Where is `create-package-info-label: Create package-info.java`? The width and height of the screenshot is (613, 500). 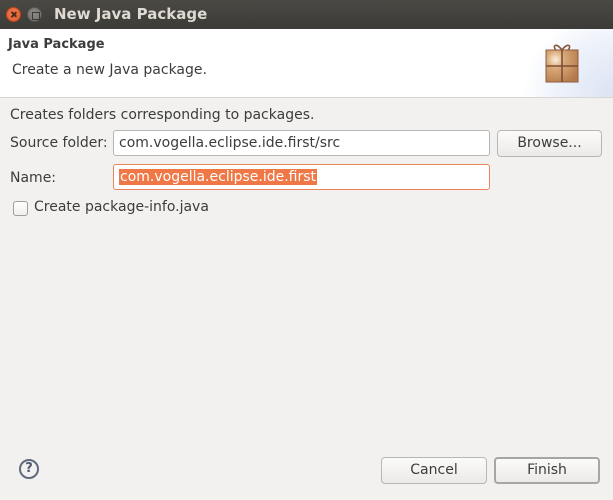 create-package-info-label: Create package-info.java is located at coordinates (121, 207).